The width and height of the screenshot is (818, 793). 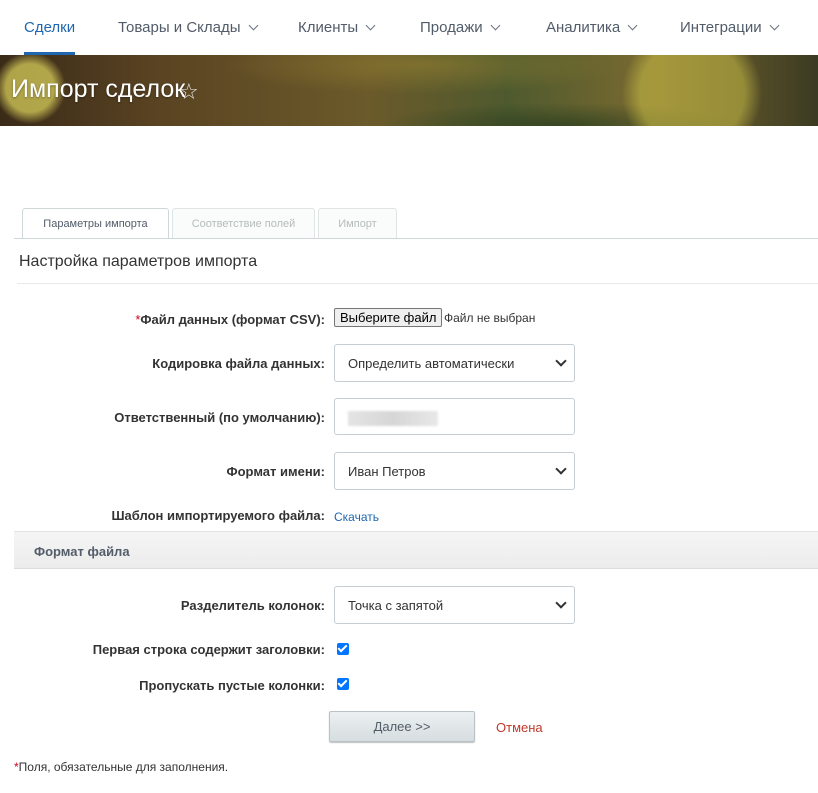 I want to click on first-row-headers-checkbox, so click(x=343, y=649).